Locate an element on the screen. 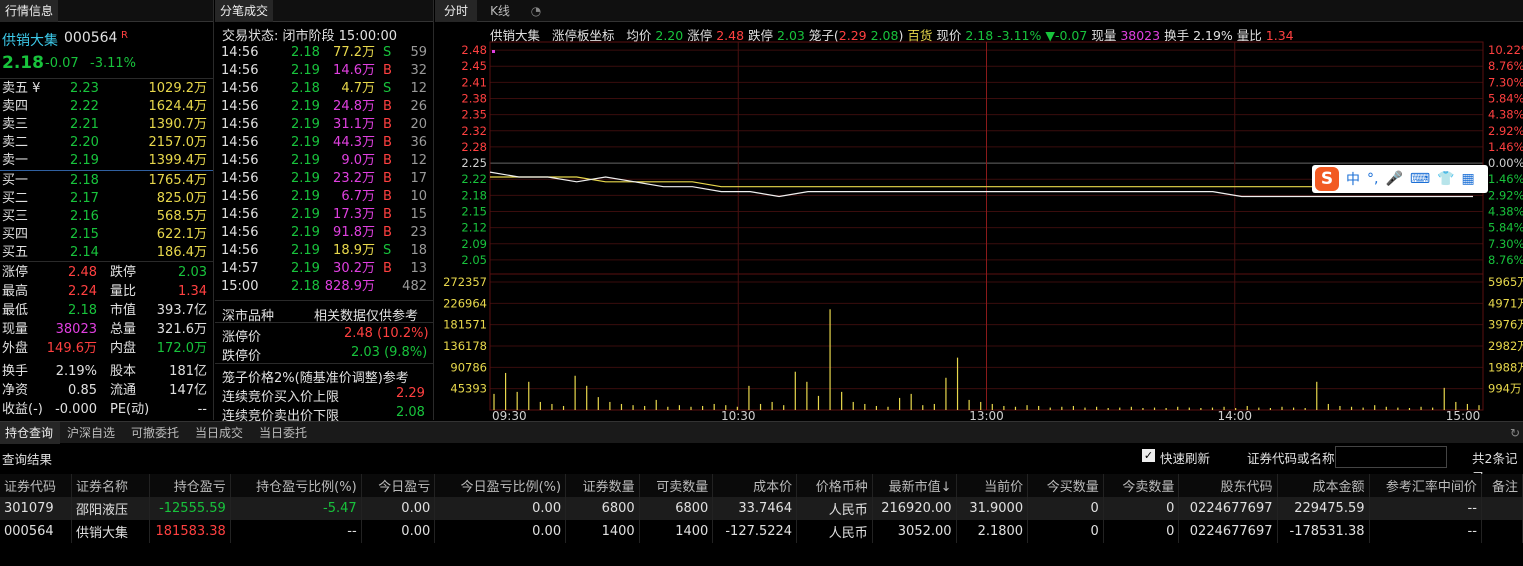  y-tick-label: 2.35 is located at coordinates (474, 115).